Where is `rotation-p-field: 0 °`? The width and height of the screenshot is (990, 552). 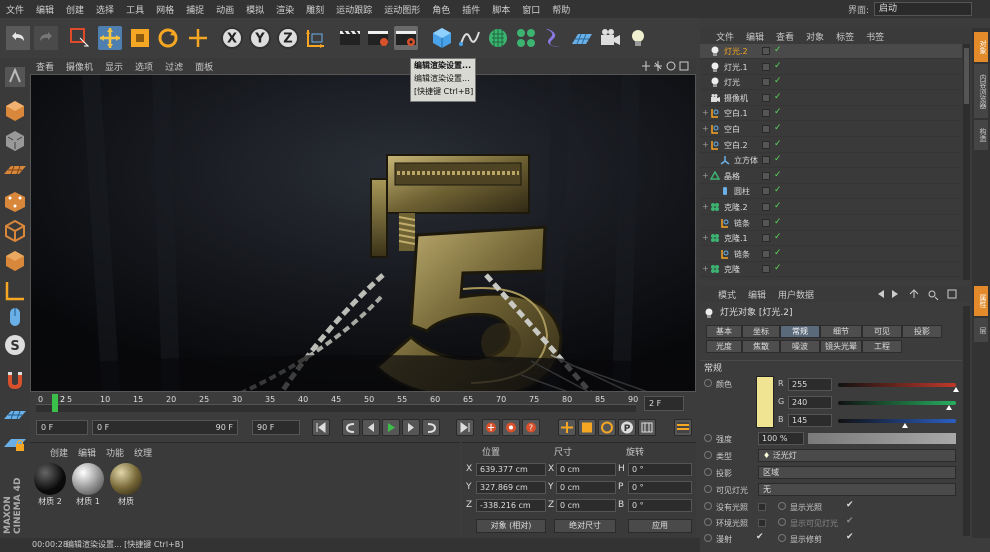 rotation-p-field: 0 ° is located at coordinates (660, 487).